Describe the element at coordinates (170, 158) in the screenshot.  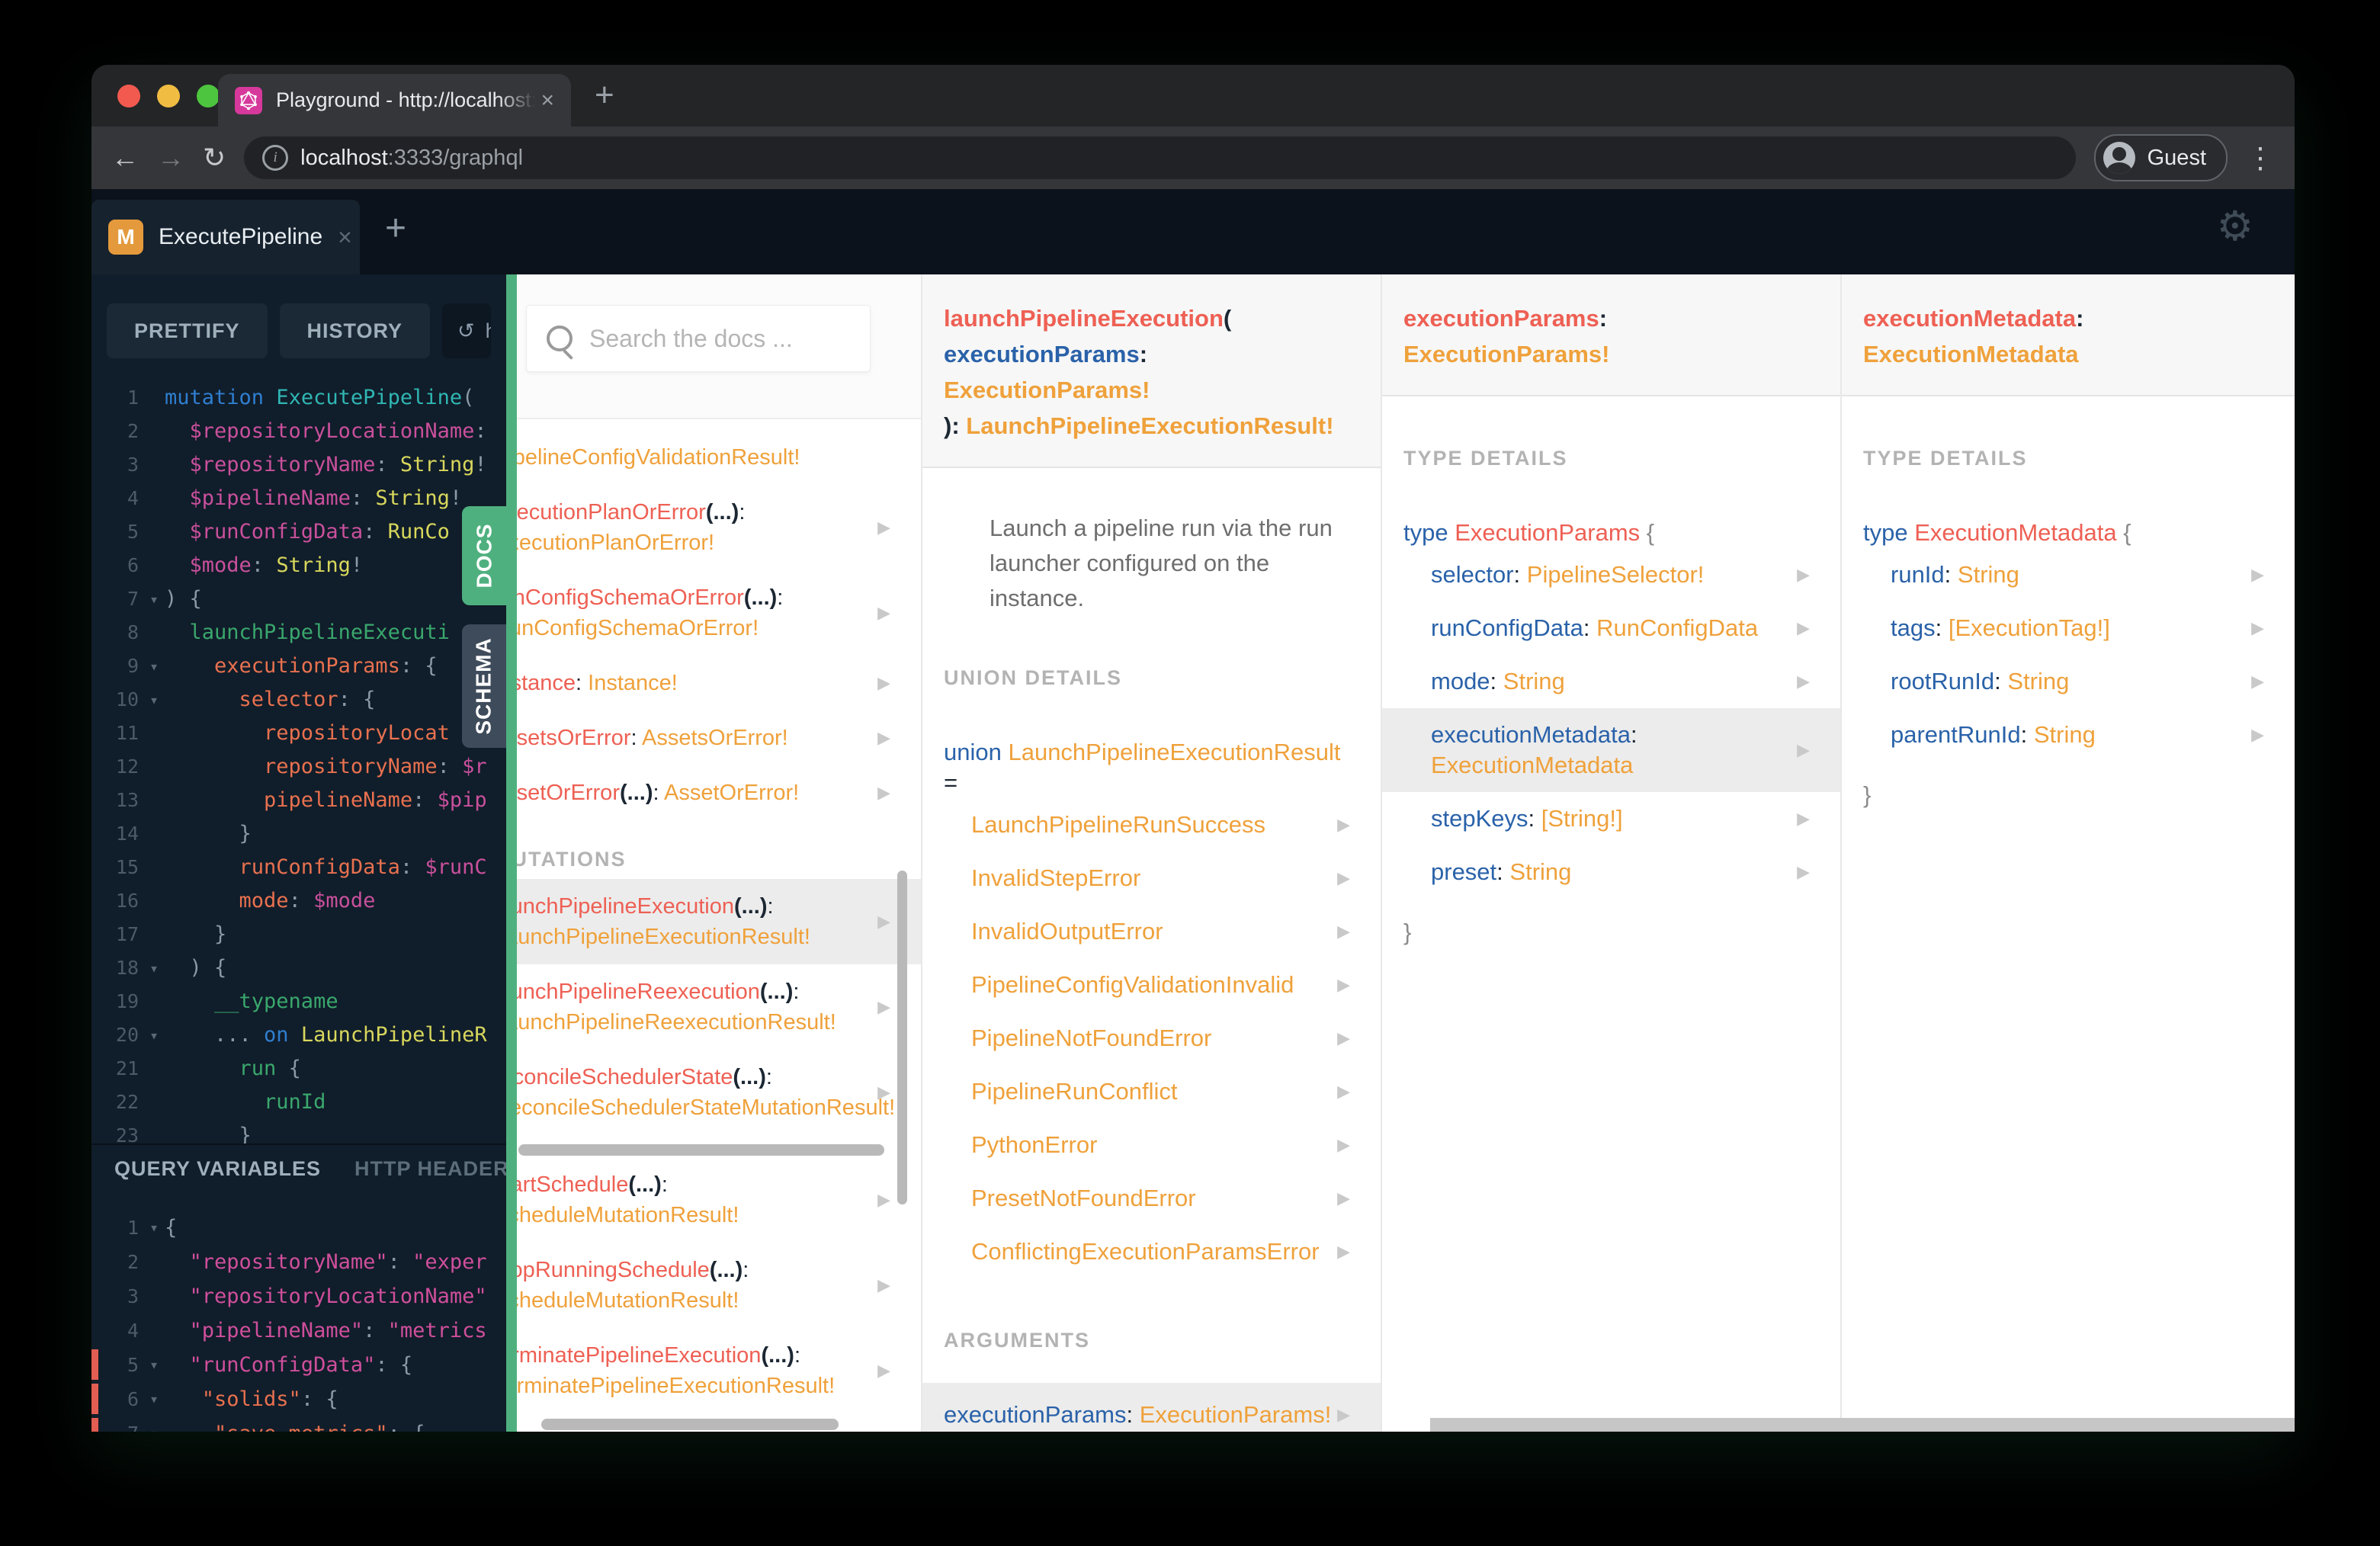
I see `forward-icon: →` at that location.